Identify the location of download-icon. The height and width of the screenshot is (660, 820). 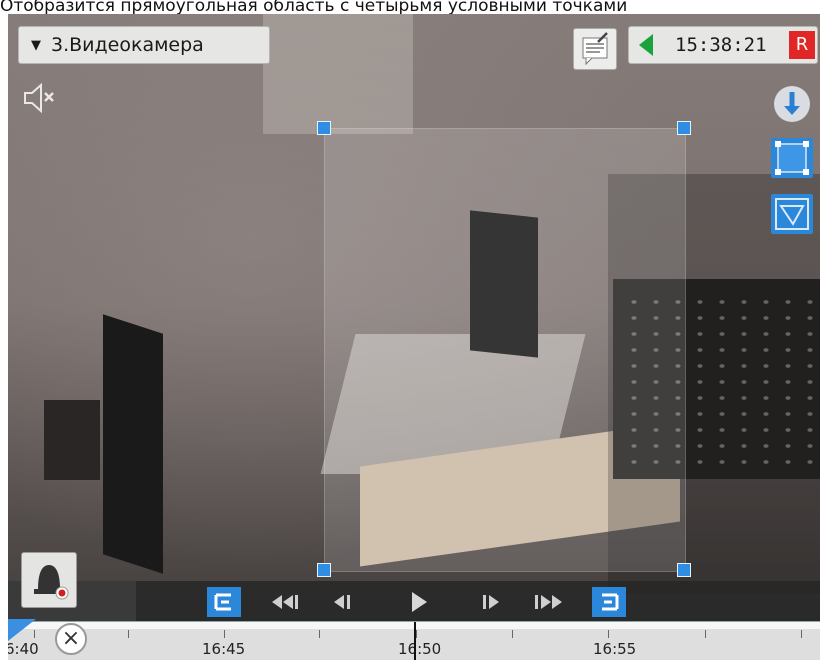
(792, 104).